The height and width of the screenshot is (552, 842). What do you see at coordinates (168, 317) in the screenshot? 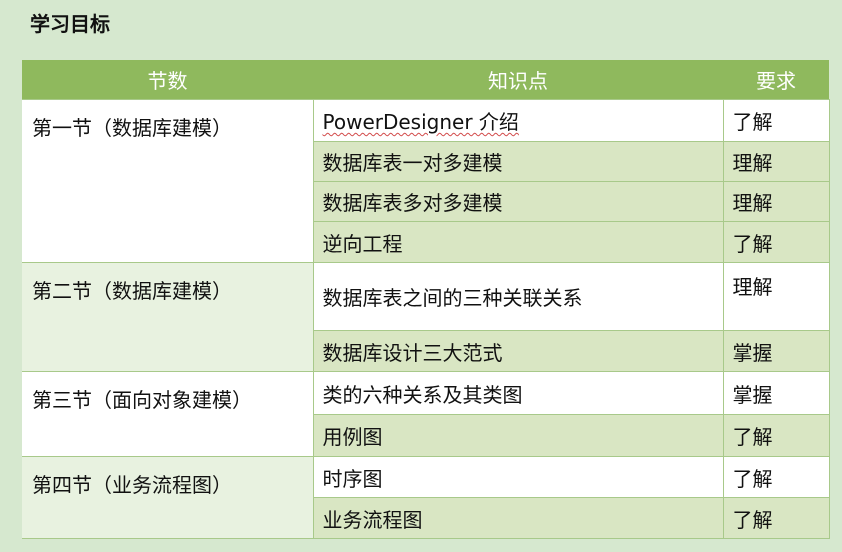
I see `section-name: 第二节（数据库建模）` at bounding box center [168, 317].